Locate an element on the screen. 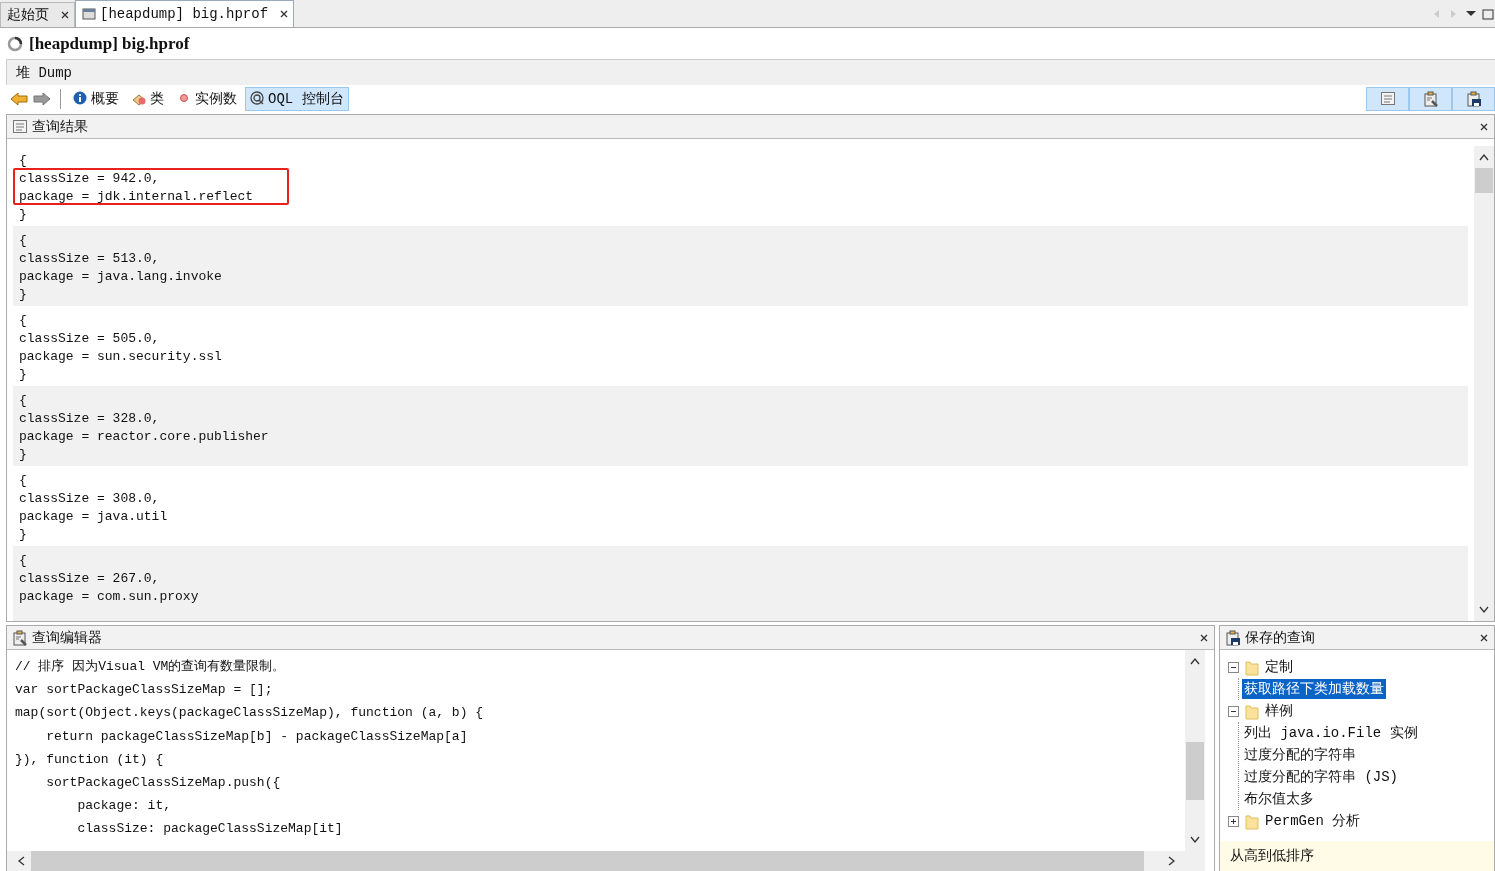  tree-item: 过度分配的字符串 is located at coordinates (1300, 755).